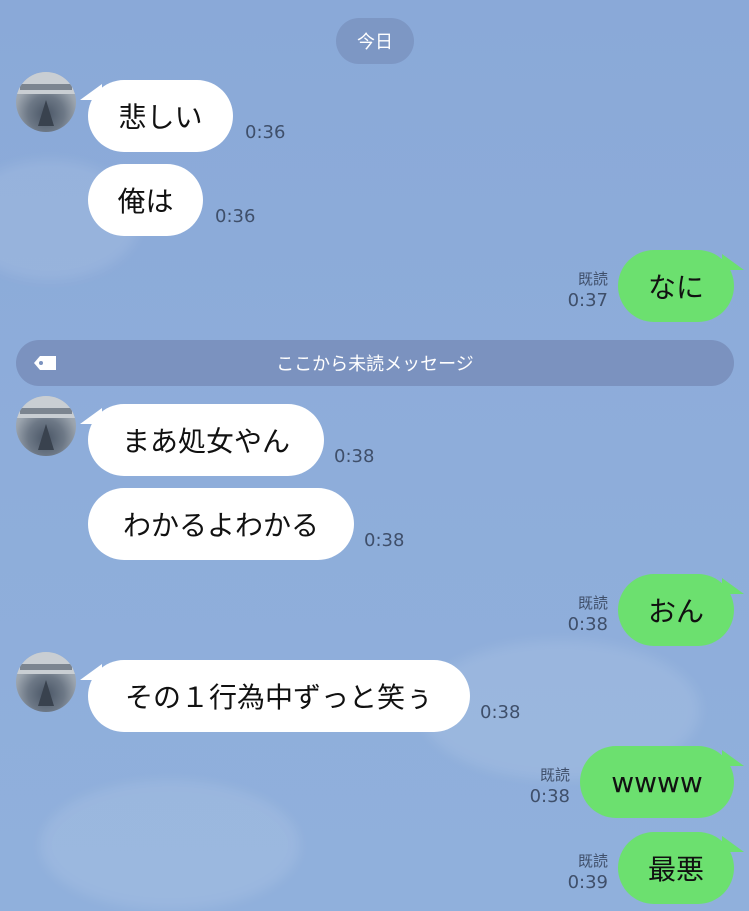 Image resolution: width=749 pixels, height=911 pixels. Describe the element at coordinates (676, 610) in the screenshot. I see `message-bubble: おん` at that location.